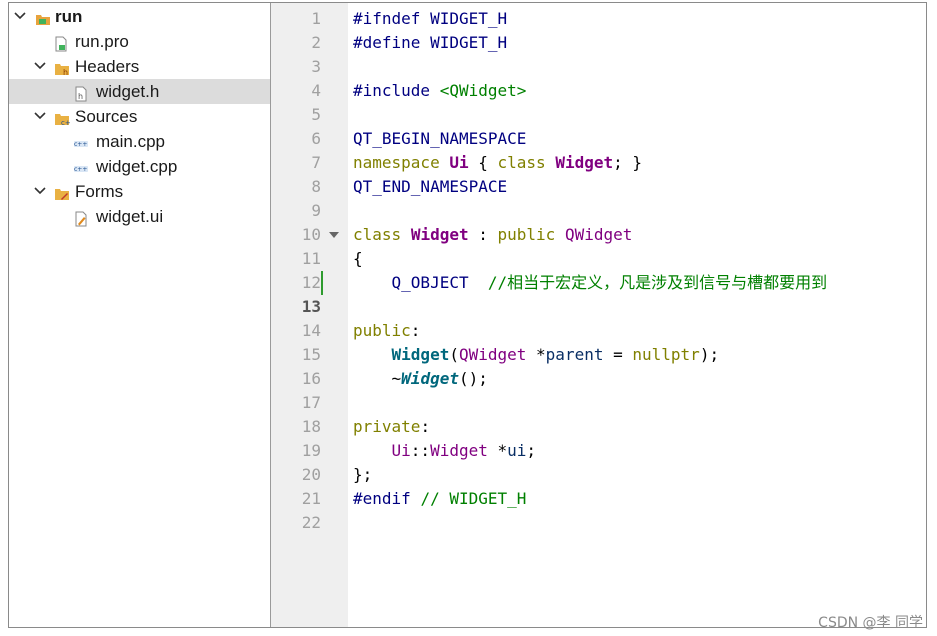  I want to click on code-token: #endif, so click(382, 498).